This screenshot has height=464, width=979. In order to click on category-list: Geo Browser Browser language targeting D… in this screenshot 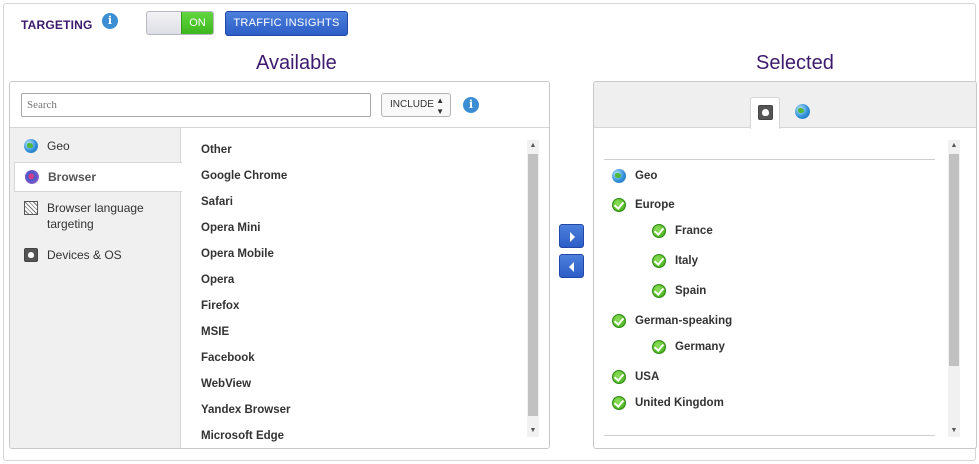, I will do `click(96, 288)`.